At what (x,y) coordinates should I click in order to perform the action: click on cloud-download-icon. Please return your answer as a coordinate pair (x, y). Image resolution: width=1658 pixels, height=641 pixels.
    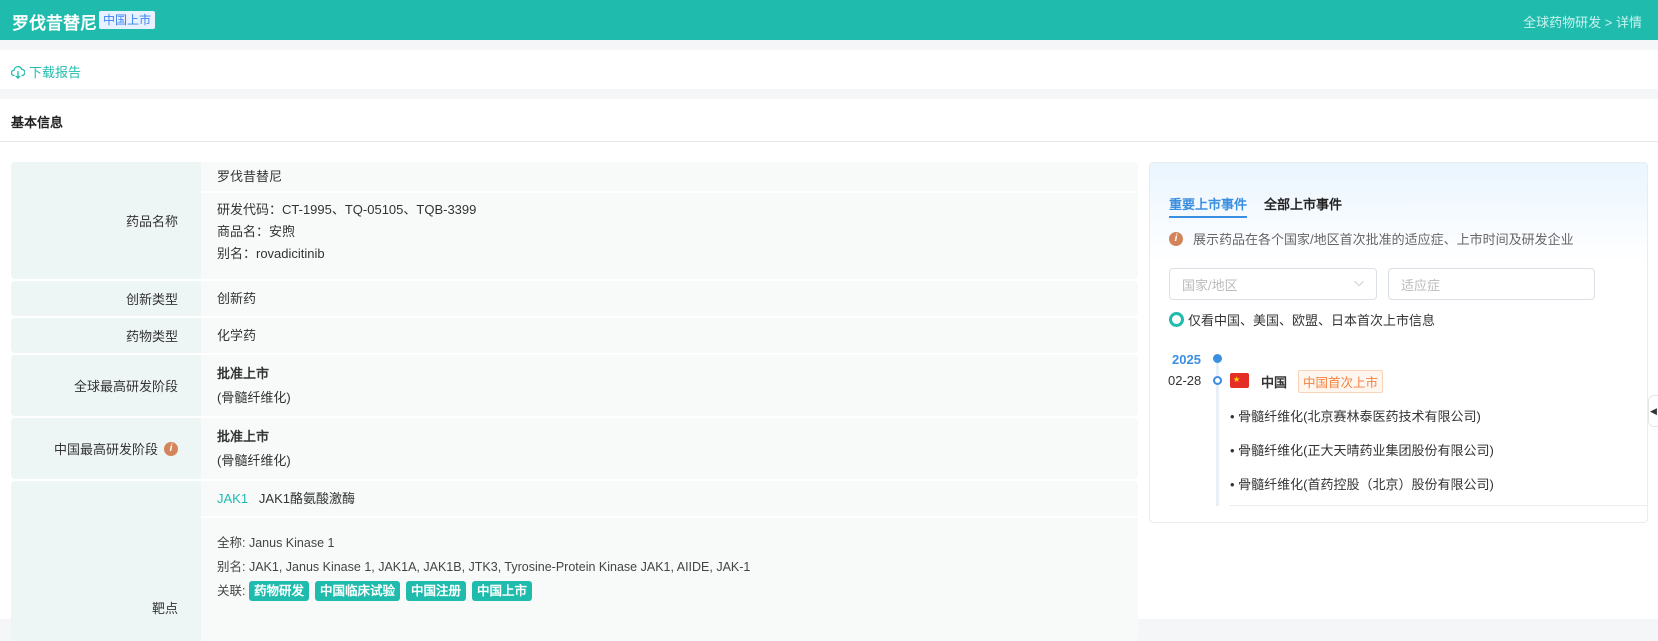
    Looking at the image, I should click on (18, 72).